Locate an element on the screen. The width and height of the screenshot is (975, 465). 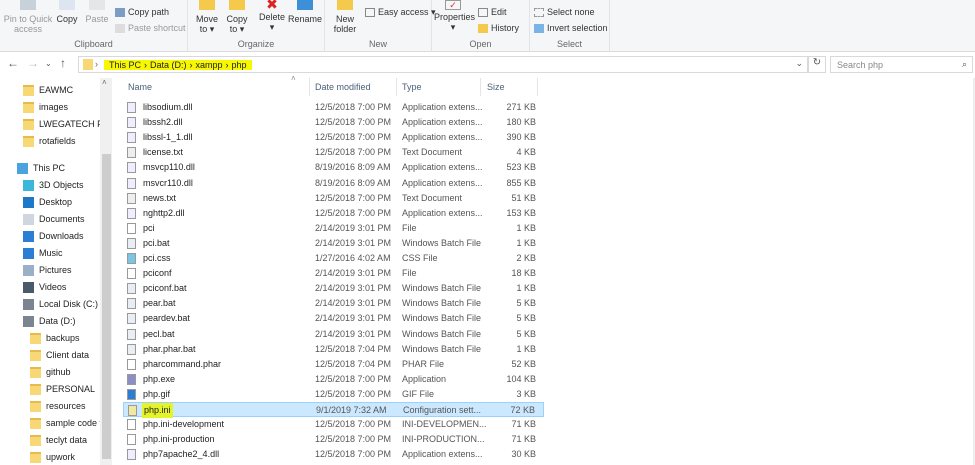
column-header-name: Name is located at coordinates (140, 87).